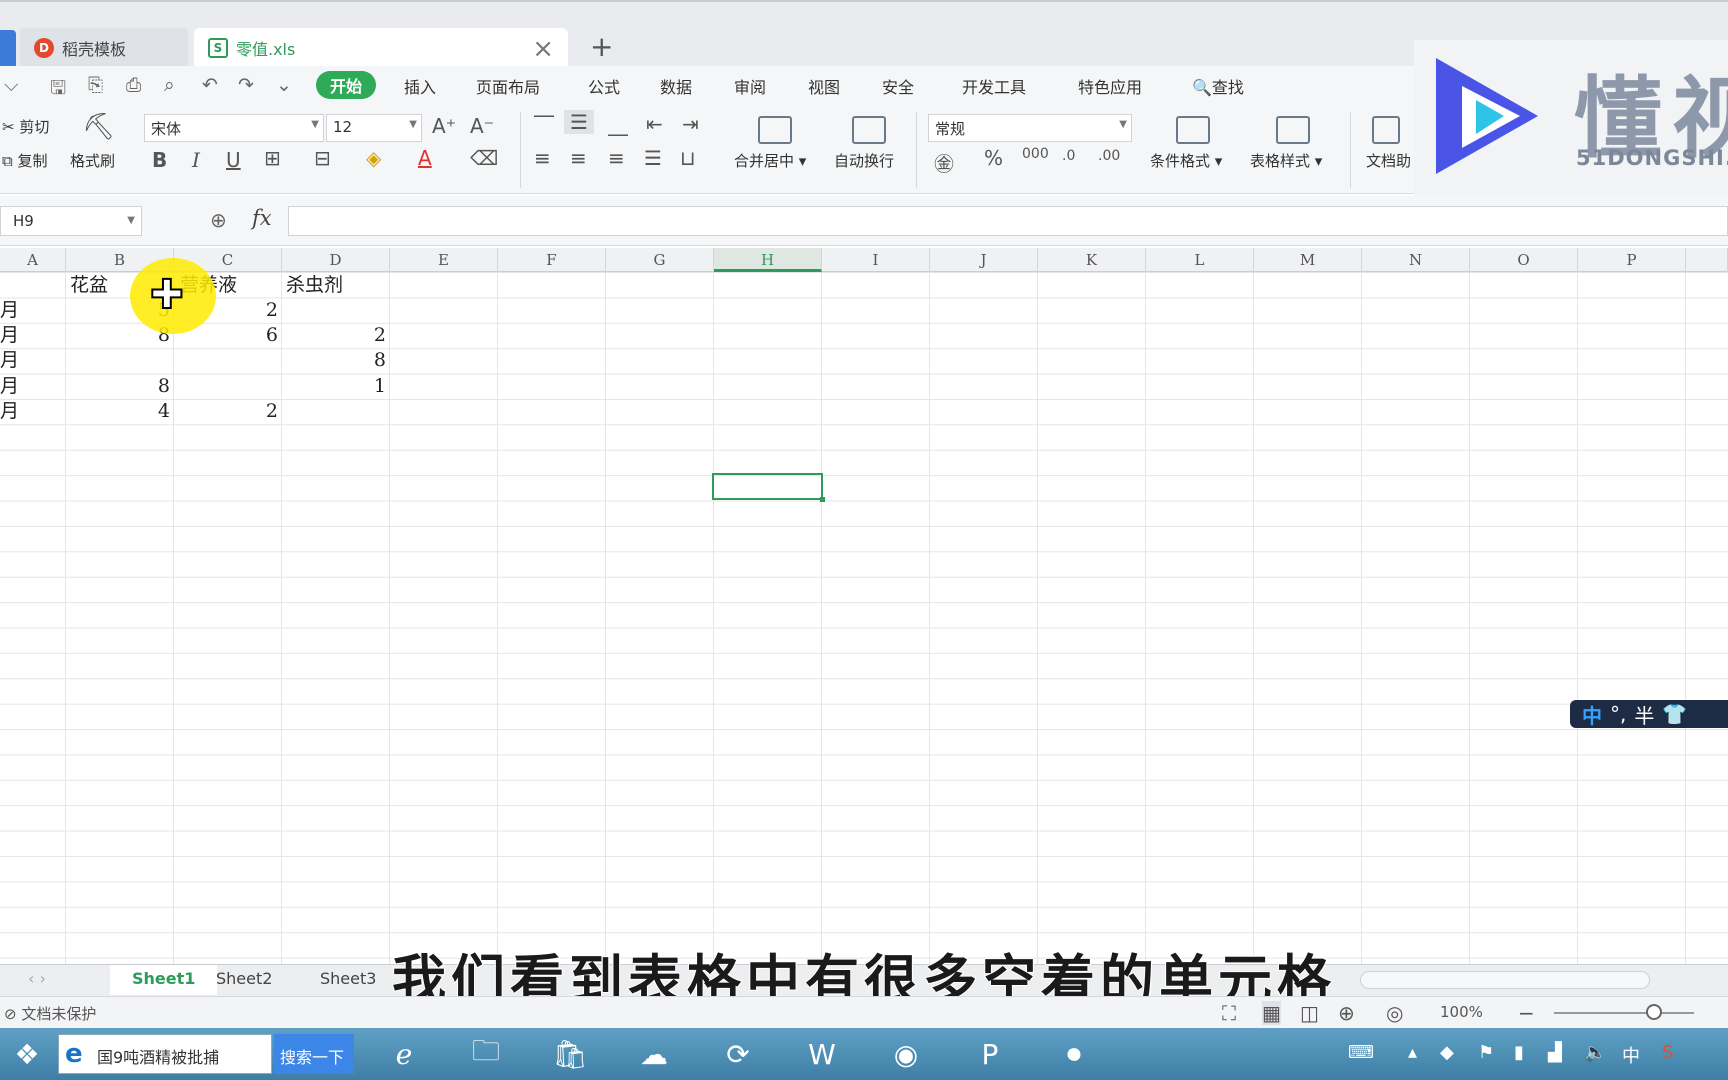 Image resolution: width=1728 pixels, height=1080 pixels. What do you see at coordinates (89, 285) in the screenshot?
I see `cell-b1: 花盆` at bounding box center [89, 285].